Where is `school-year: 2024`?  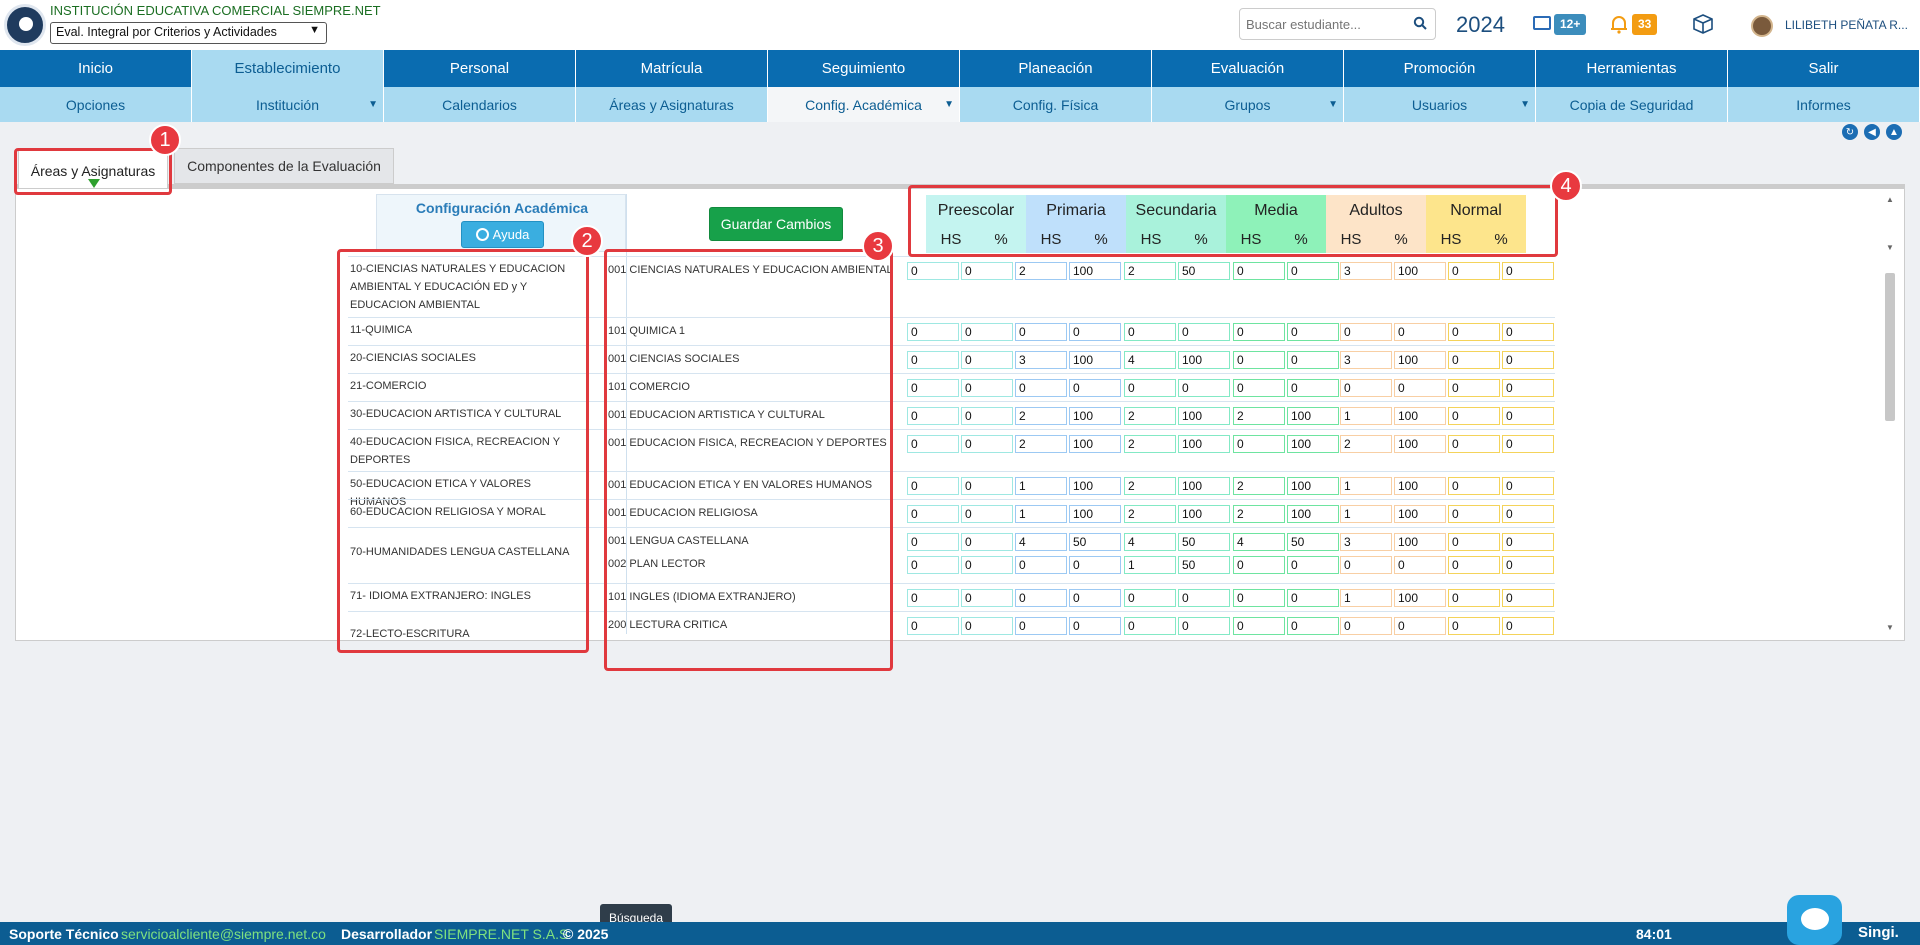
school-year: 2024 is located at coordinates (1480, 25).